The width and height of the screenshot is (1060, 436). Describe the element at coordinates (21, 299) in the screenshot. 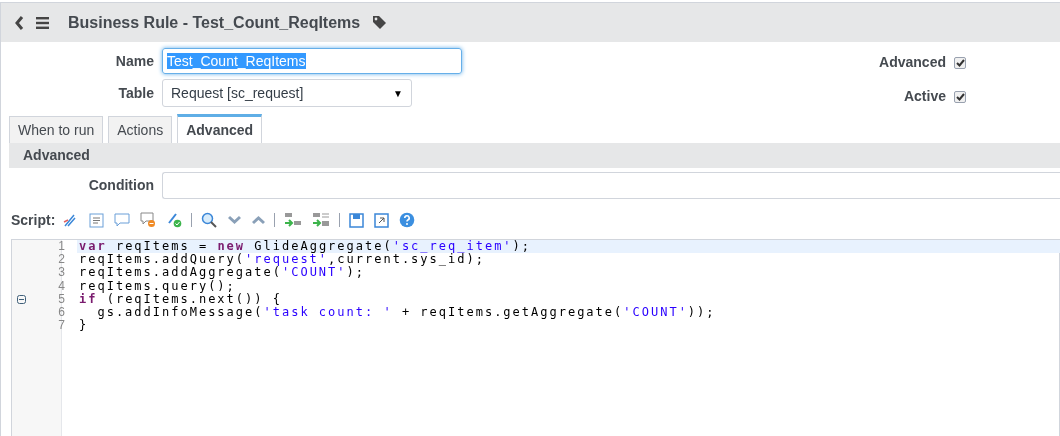

I see `fold-icon` at that location.